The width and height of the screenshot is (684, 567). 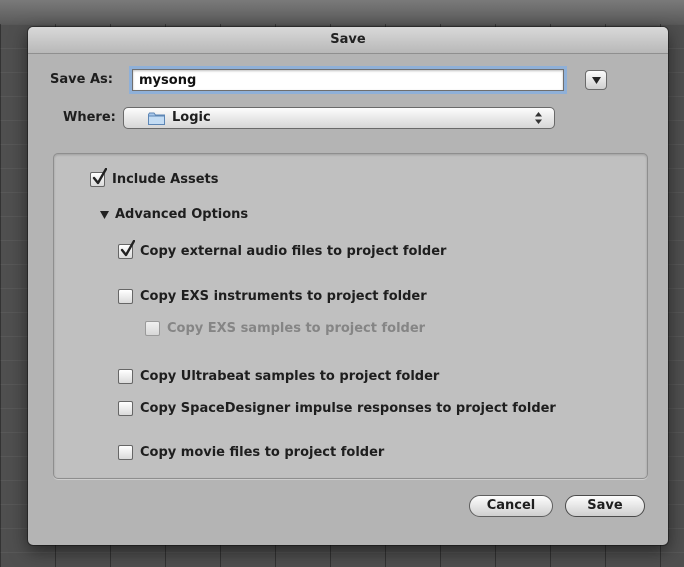 I want to click on copy-exs-samples-option: Copy EXS samples to project folder, so click(x=285, y=328).